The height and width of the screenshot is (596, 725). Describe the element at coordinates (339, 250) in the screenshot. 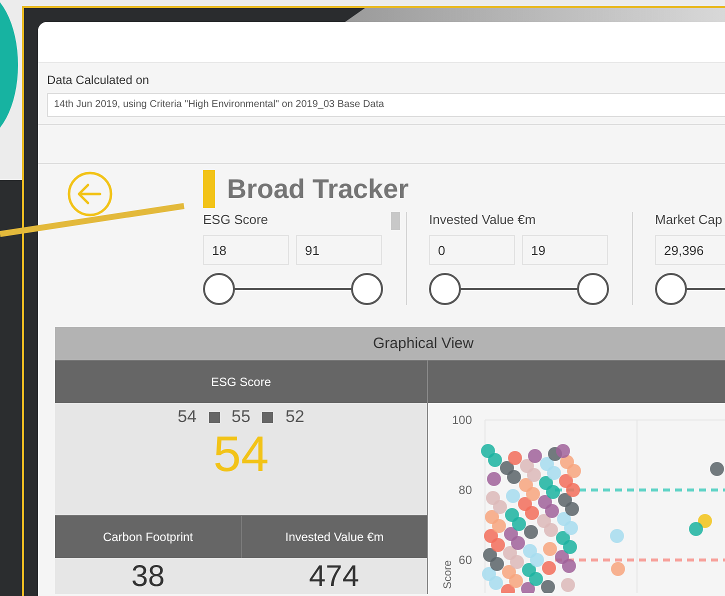

I see `max-value-field: 91` at that location.